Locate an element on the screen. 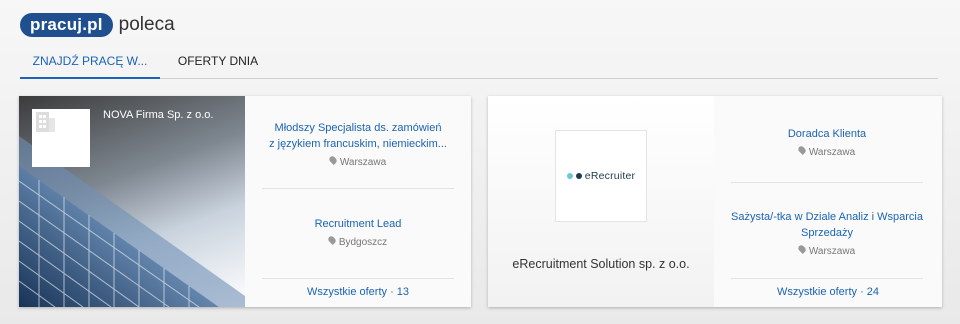 This screenshot has height=324, width=960. offer-title-line1: Młodszy Specjalista ds. zamówień is located at coordinates (358, 128).